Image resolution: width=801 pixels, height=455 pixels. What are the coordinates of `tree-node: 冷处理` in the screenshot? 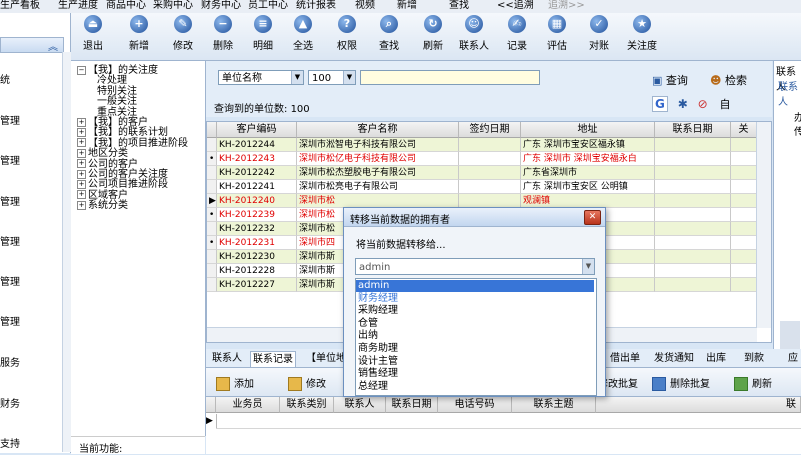 It's located at (112, 80).